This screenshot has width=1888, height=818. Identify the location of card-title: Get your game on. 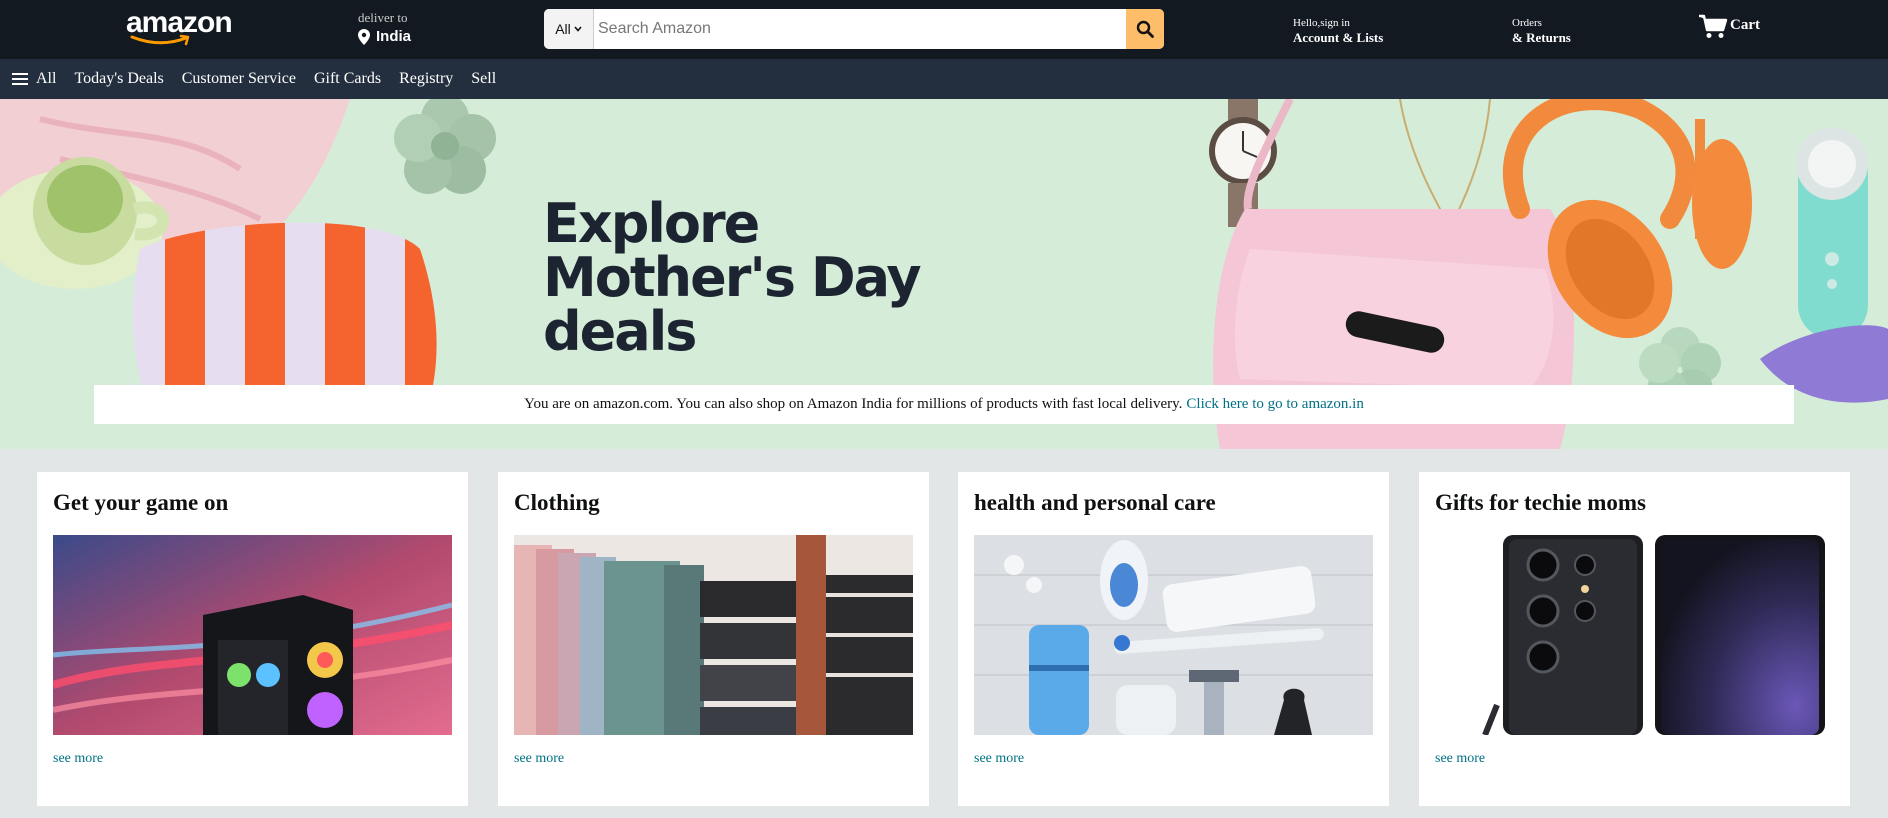
(141, 502).